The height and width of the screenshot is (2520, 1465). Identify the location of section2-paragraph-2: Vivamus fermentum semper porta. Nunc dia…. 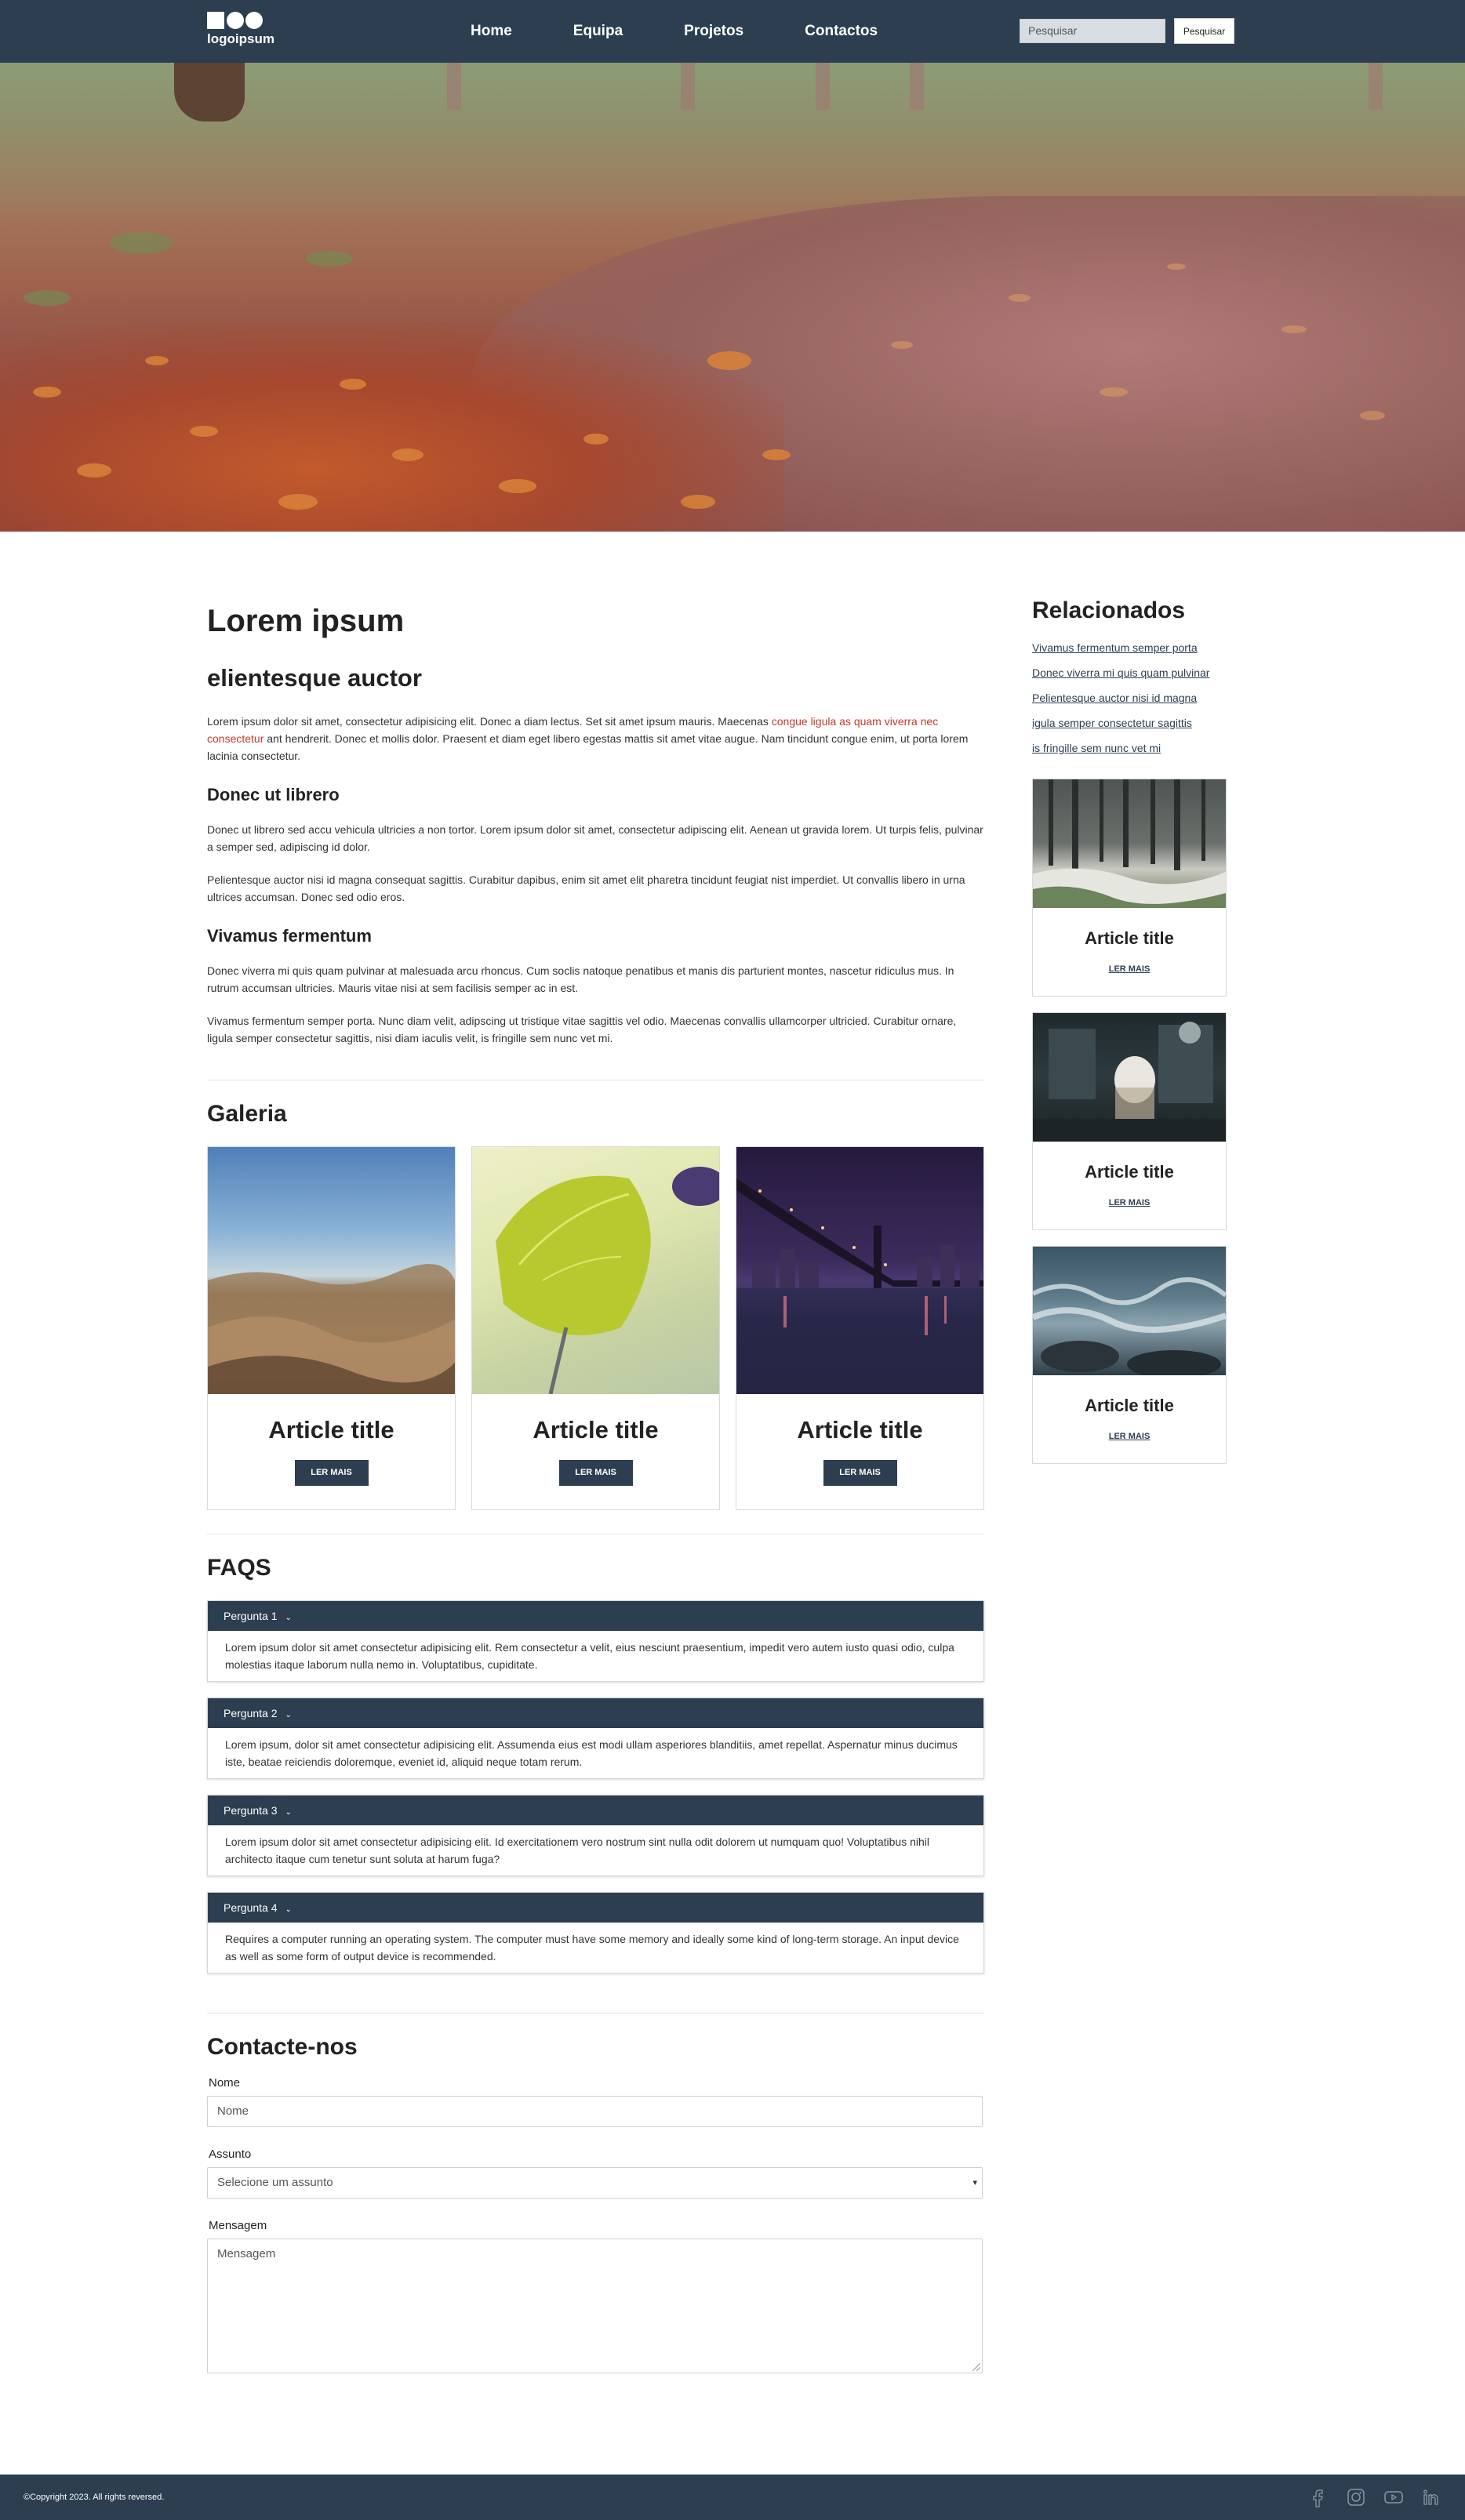
(582, 1029).